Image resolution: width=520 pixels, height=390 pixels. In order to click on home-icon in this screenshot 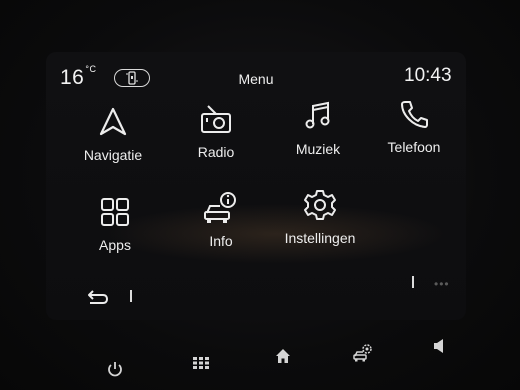, I will do `click(283, 356)`.